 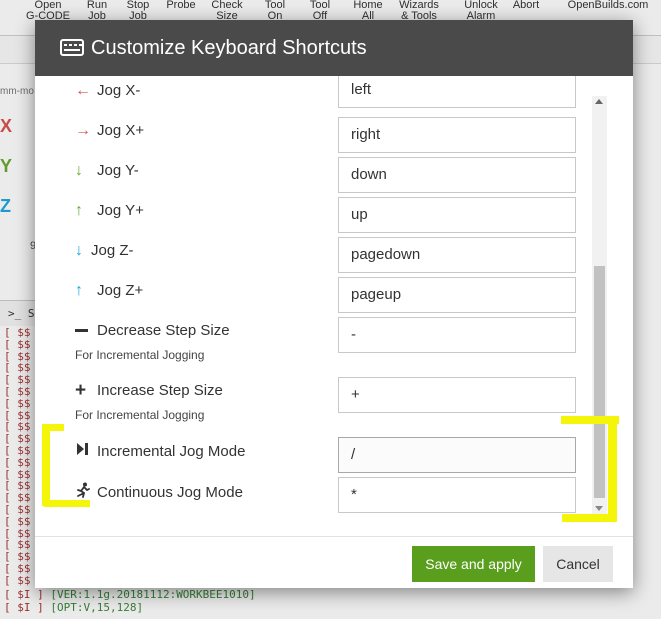 What do you see at coordinates (334, 562) in the screenshot?
I see `dialog-footer: Save and apply Cancel` at bounding box center [334, 562].